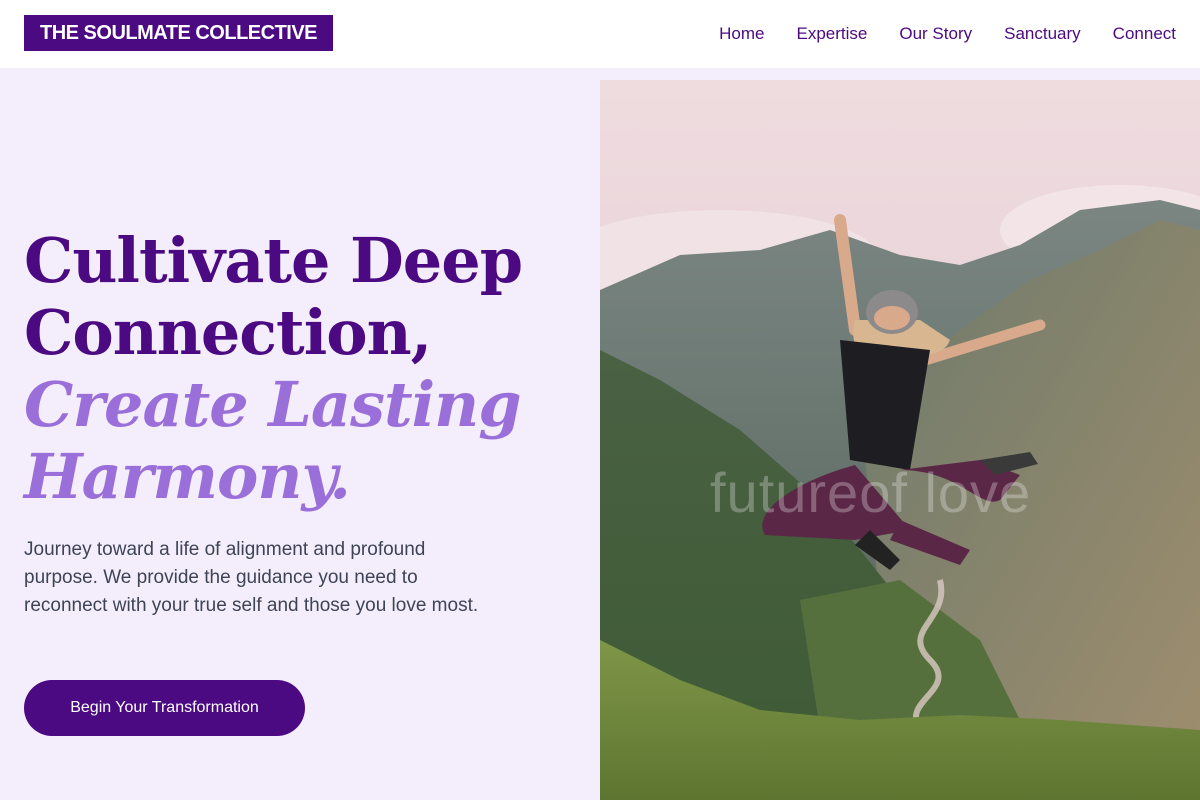  What do you see at coordinates (273, 404) in the screenshot?
I see `headline-accent-line: Create Lasting` at bounding box center [273, 404].